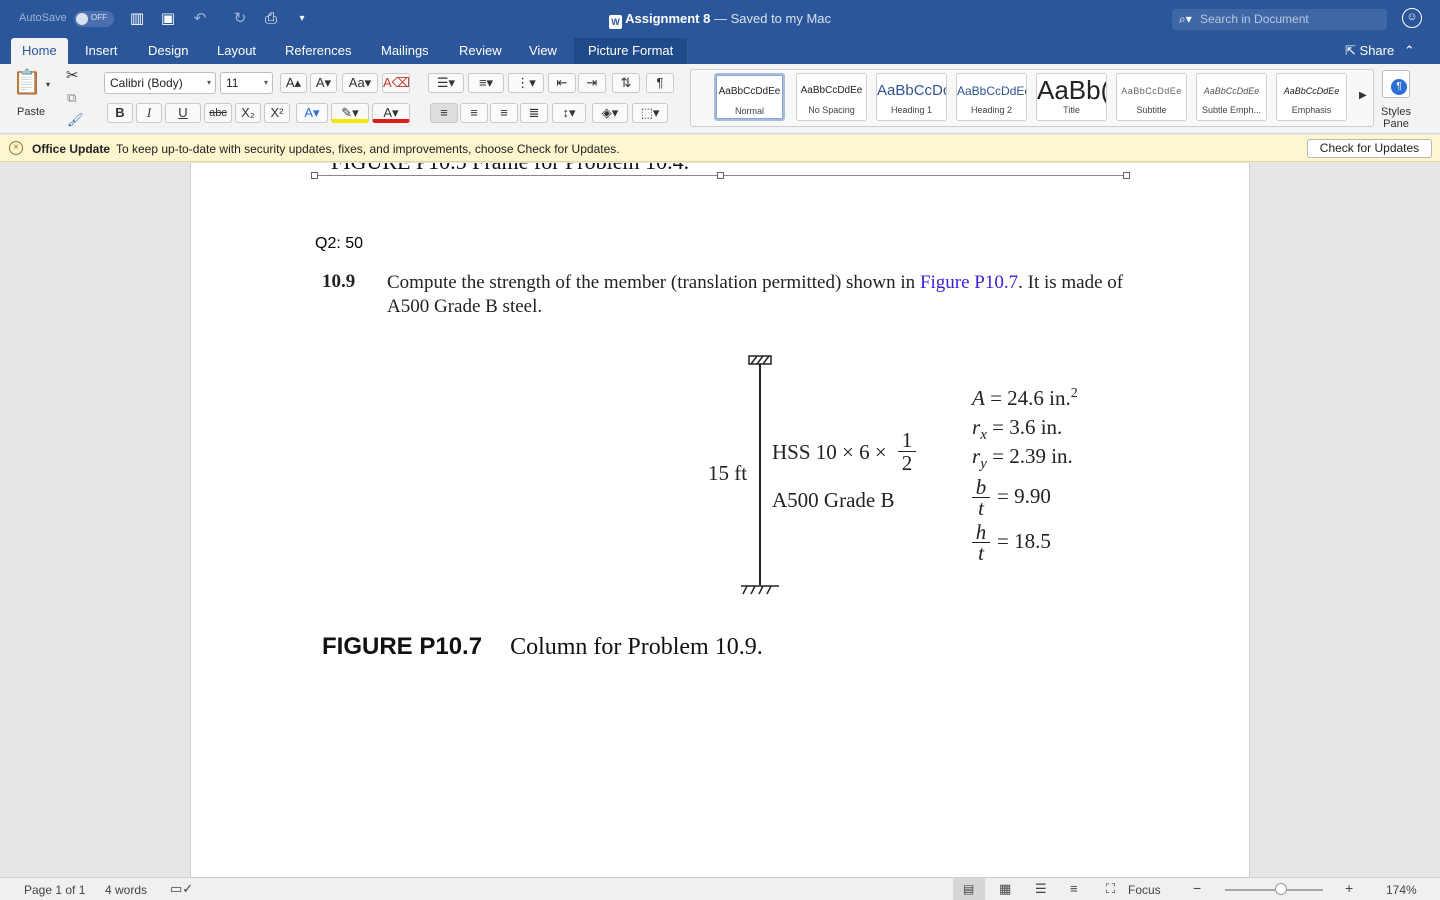 The width and height of the screenshot is (1440, 900). What do you see at coordinates (1349, 888) in the screenshot?
I see `zoom-in-button: +` at bounding box center [1349, 888].